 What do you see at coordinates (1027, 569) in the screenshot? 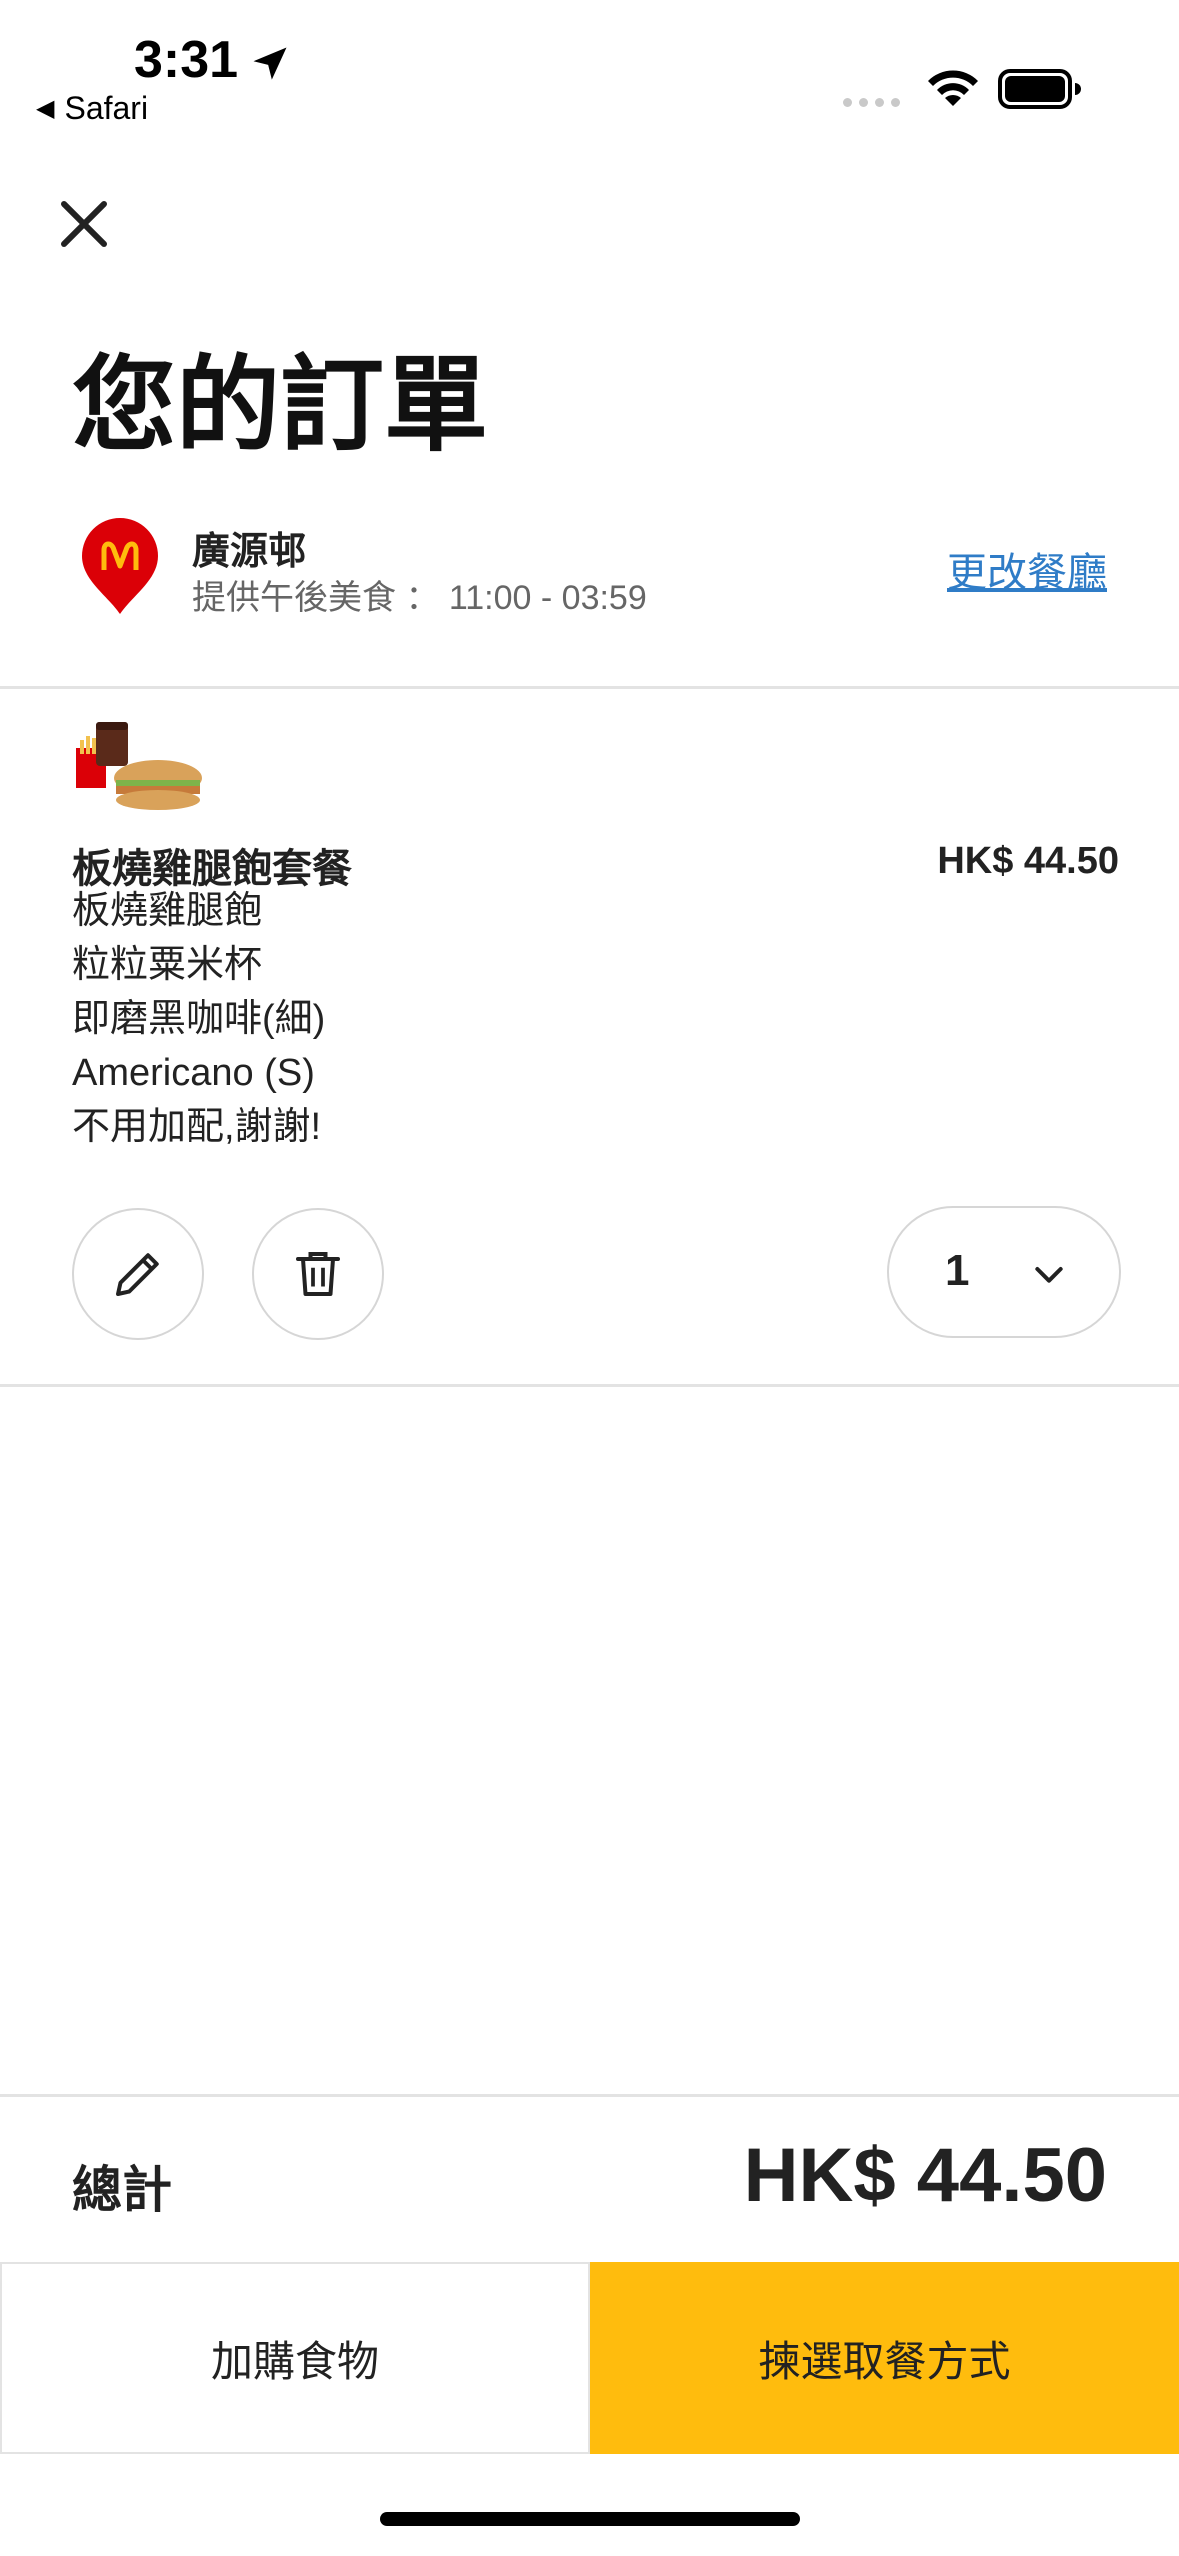
I see `change-store-link: 更改餐廳` at bounding box center [1027, 569].